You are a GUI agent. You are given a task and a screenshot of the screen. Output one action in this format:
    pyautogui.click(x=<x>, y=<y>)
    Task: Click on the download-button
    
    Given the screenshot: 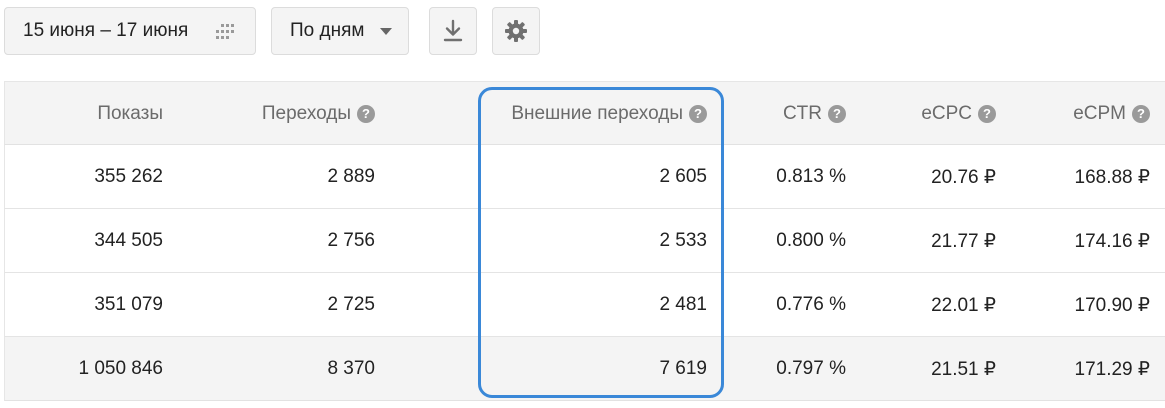 What is the action you would take?
    pyautogui.click(x=453, y=31)
    